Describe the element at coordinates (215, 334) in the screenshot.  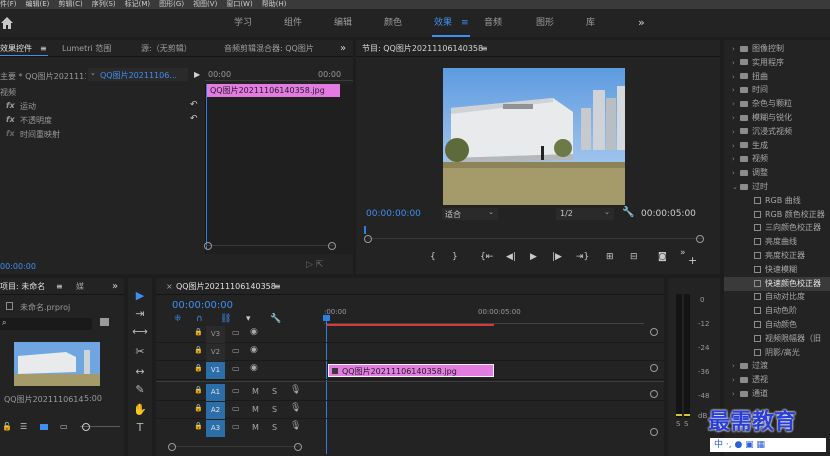
I see `track-v3-target: V3` at that location.